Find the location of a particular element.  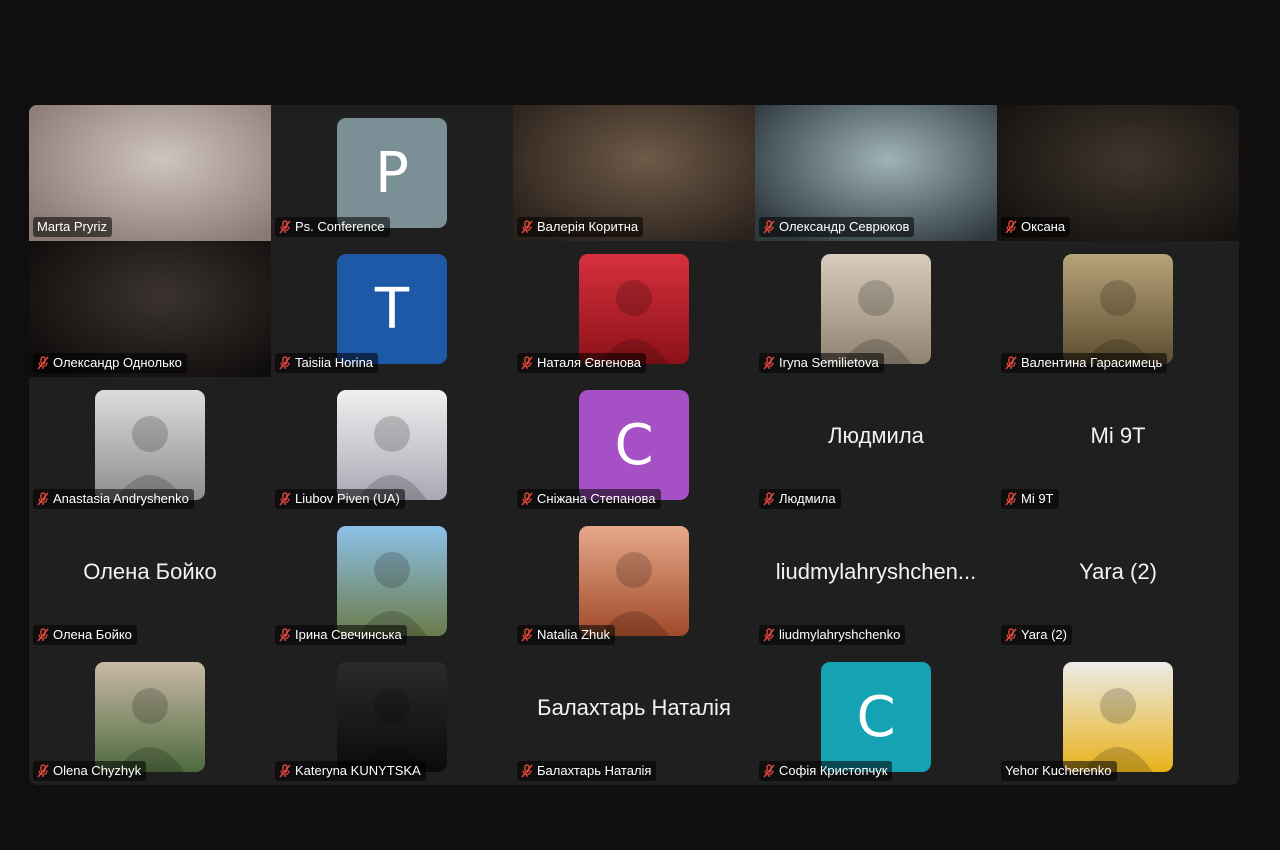

participant-name-label: Олександр Севрюков is located at coordinates (837, 227).